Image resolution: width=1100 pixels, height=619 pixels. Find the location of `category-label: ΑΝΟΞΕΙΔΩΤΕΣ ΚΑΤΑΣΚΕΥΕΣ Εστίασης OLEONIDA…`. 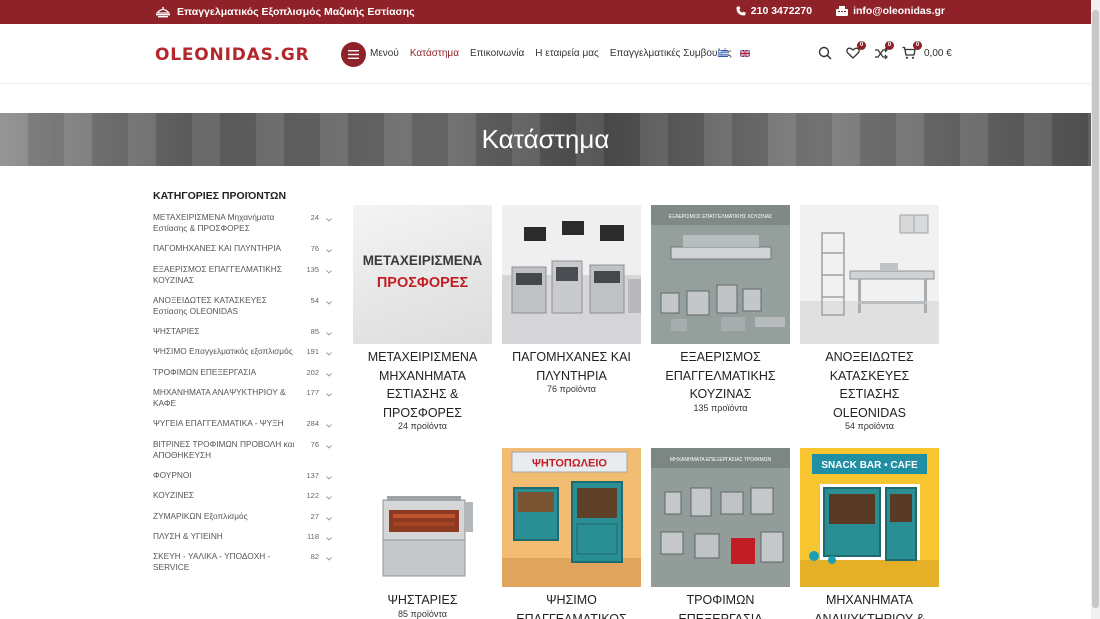

category-label: ΑΝΟΞΕΙΔΩΤΕΣ ΚΑΤΑΣΚΕΥΕΣ Εστίασης OLEONIDA… is located at coordinates (227, 306).